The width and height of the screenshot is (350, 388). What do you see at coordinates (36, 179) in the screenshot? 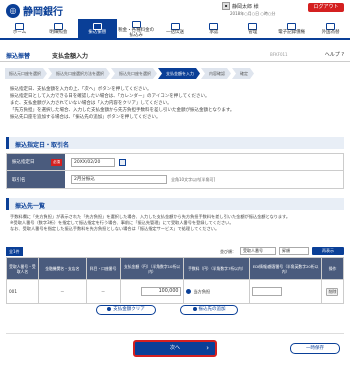
I see `field-label: 取引名` at bounding box center [36, 179].